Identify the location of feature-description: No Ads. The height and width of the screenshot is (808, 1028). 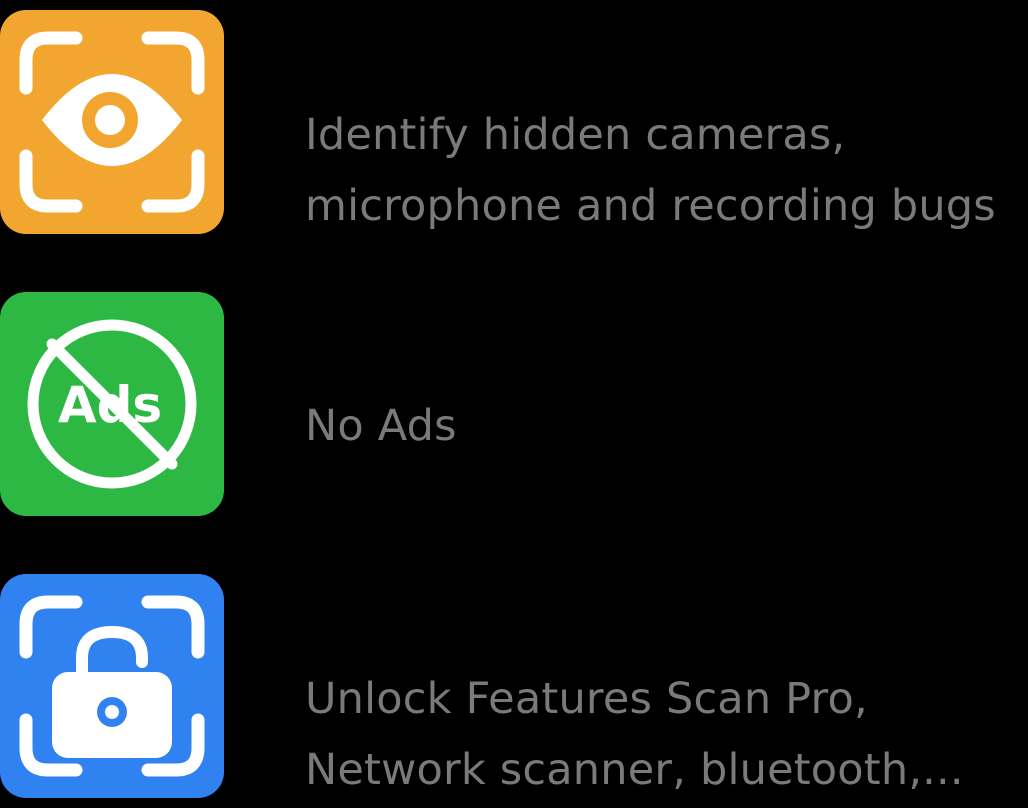
(381, 426).